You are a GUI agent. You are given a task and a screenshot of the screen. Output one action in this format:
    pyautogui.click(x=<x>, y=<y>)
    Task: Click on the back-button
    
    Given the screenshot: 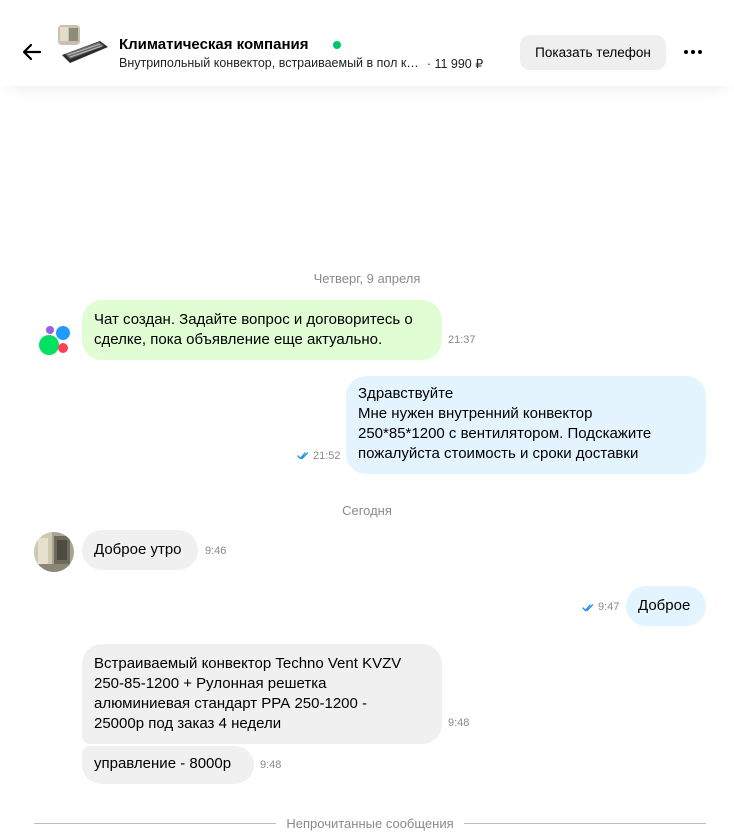 What is the action you would take?
    pyautogui.click(x=32, y=52)
    